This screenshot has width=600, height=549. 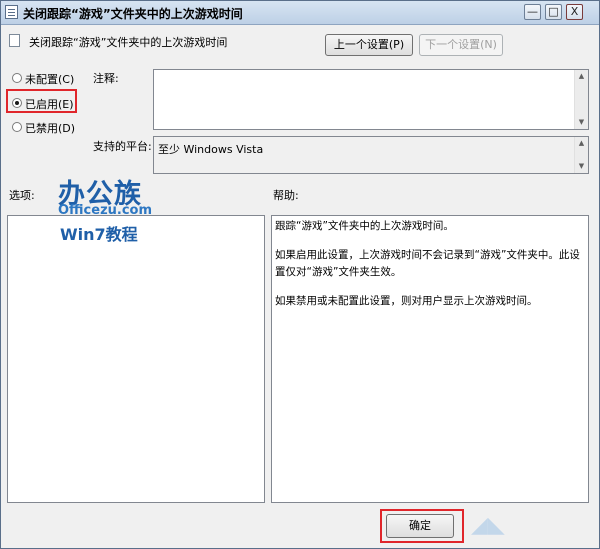 What do you see at coordinates (122, 146) in the screenshot?
I see `platform-label: 支持的平台:` at bounding box center [122, 146].